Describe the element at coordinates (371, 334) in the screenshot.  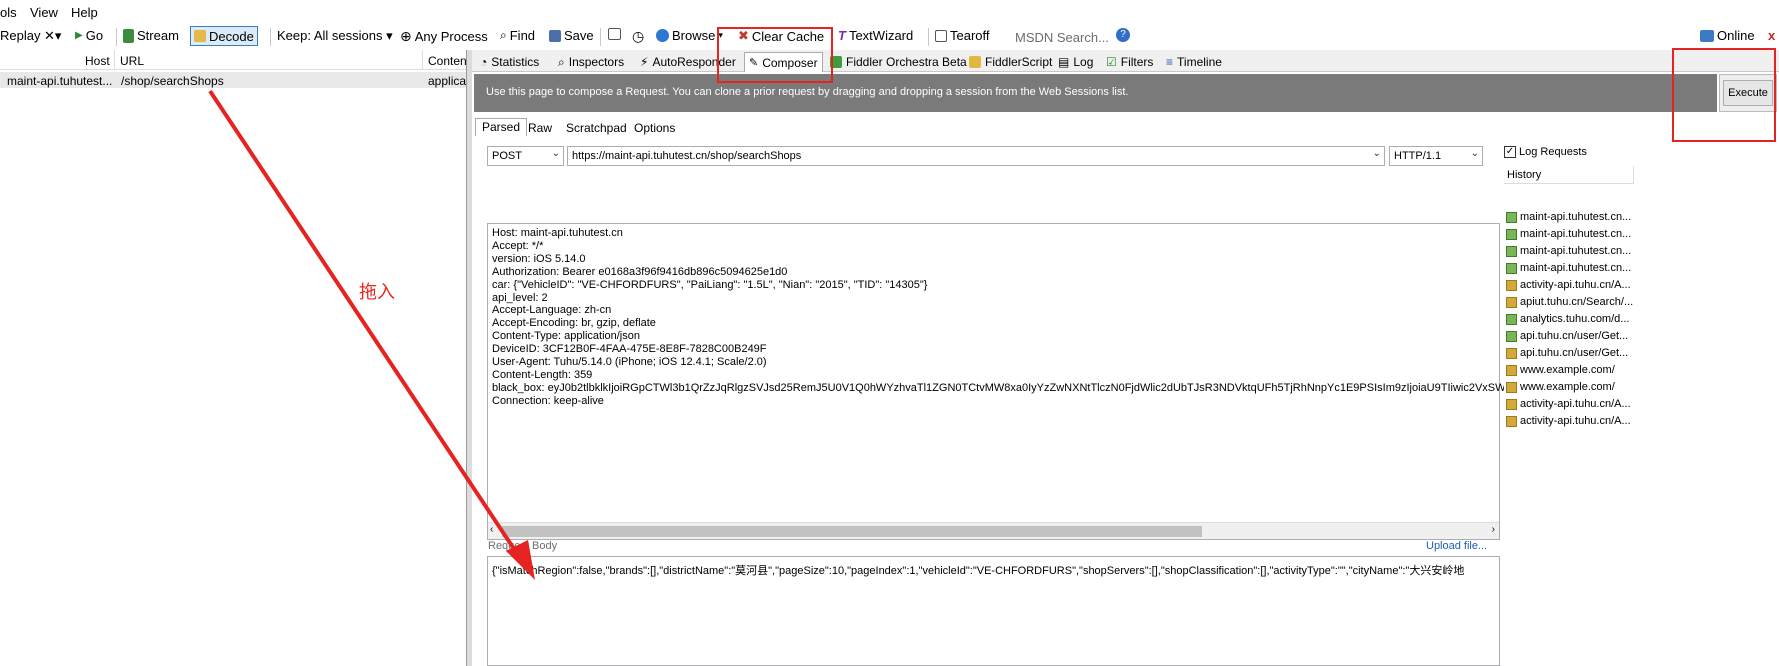
I see `drag-arrow` at that location.